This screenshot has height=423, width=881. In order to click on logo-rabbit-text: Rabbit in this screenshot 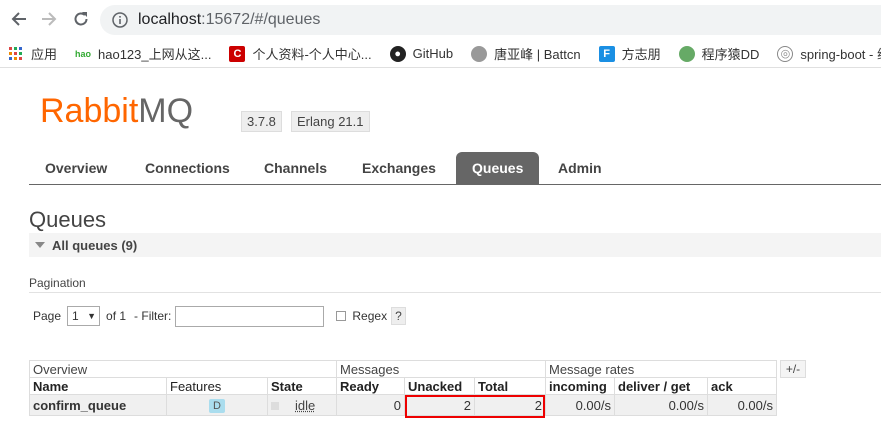, I will do `click(89, 111)`.